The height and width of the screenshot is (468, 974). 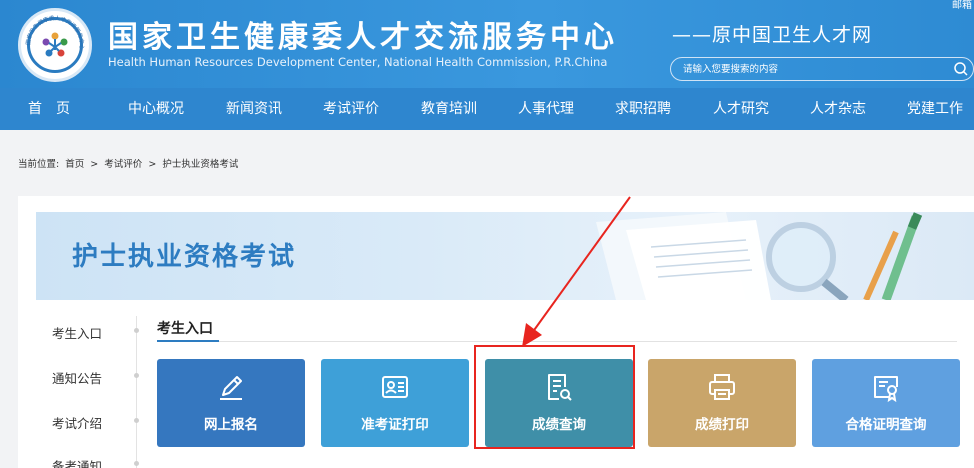 I want to click on site-slogan: ——原中国卫生人才网, so click(x=772, y=35).